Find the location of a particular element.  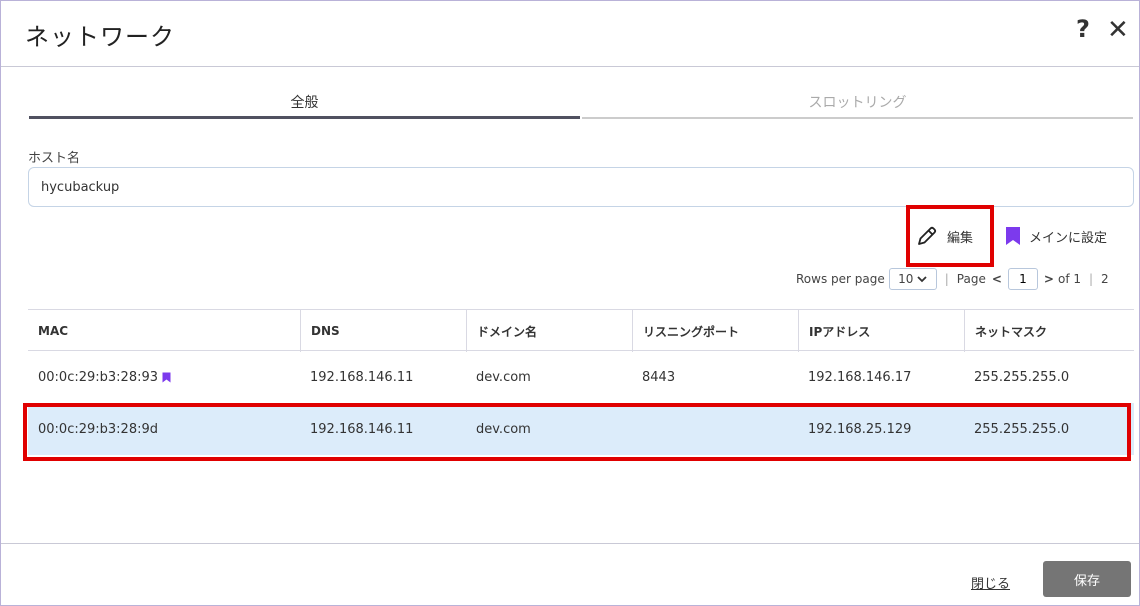

column-header-mac: MAC is located at coordinates (164, 331).